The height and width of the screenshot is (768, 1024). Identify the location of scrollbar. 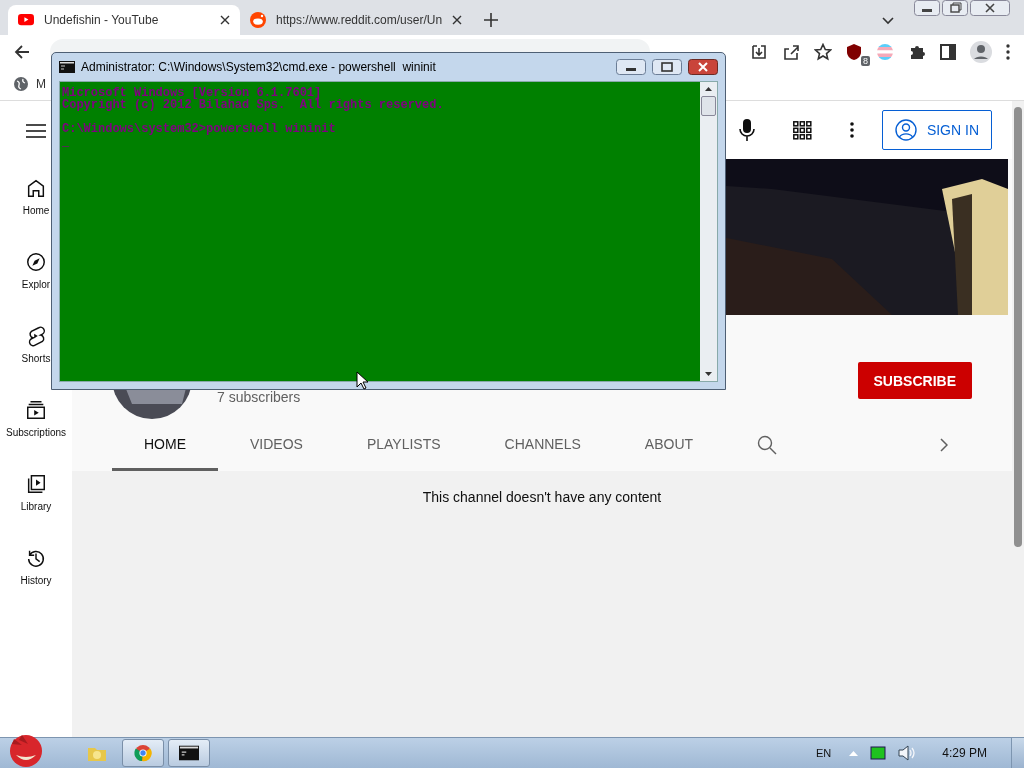
(708, 231).